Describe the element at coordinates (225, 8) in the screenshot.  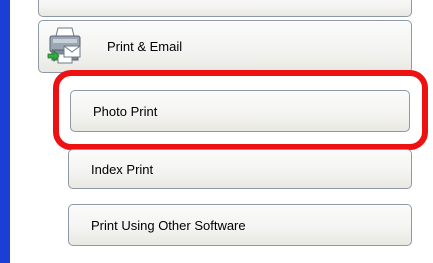
I see `previous-section-button` at that location.